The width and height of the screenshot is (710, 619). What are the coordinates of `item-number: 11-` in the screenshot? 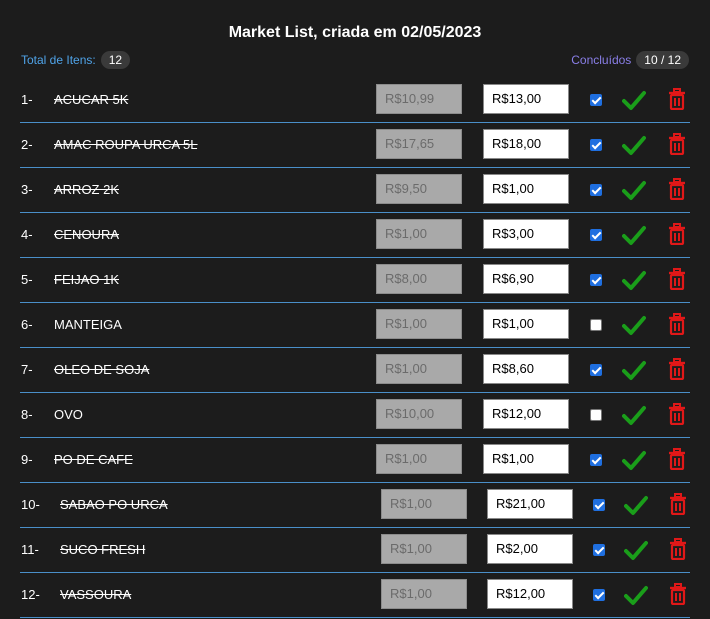 It's located at (30, 549).